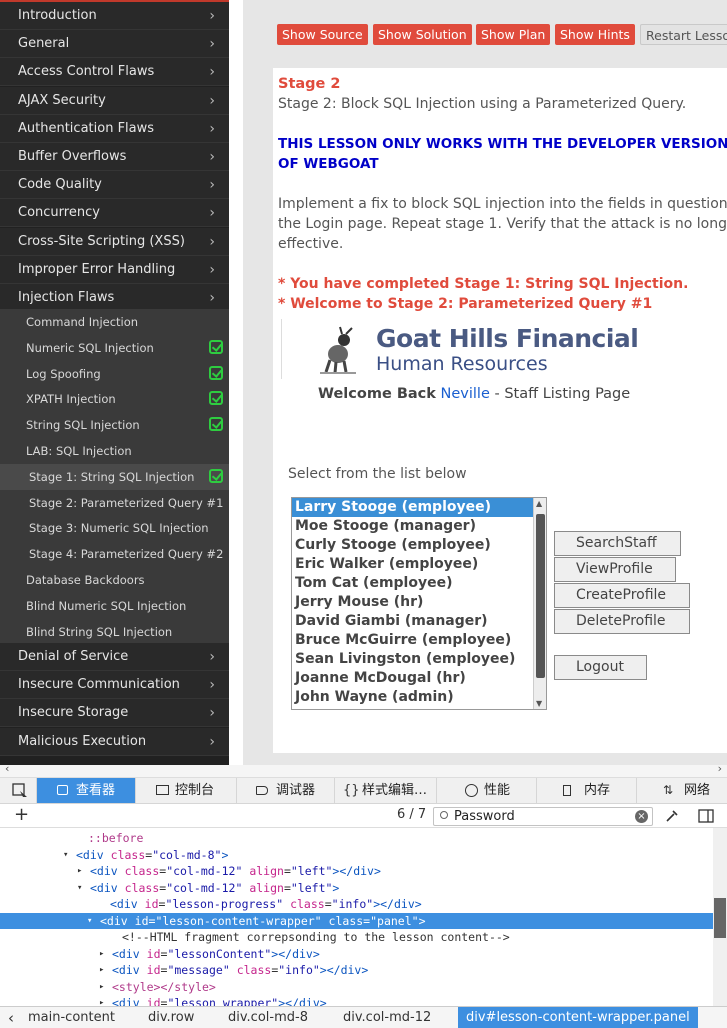  Describe the element at coordinates (114, 72) in the screenshot. I see `sidebar-item-access-control-flaws: Access Control Flaws ›` at that location.